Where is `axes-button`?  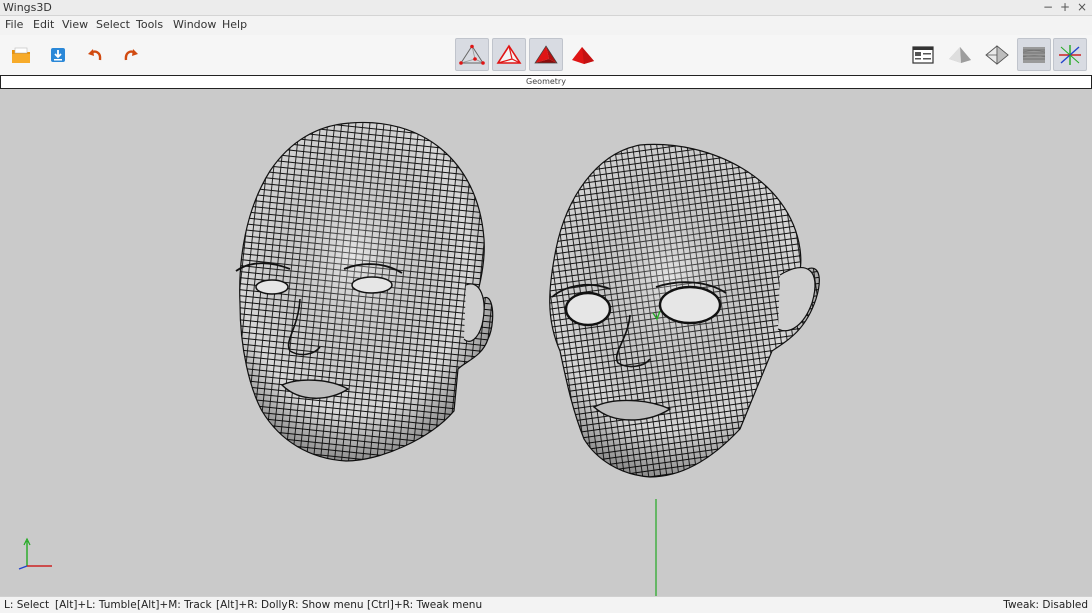
axes-button is located at coordinates (1070, 54).